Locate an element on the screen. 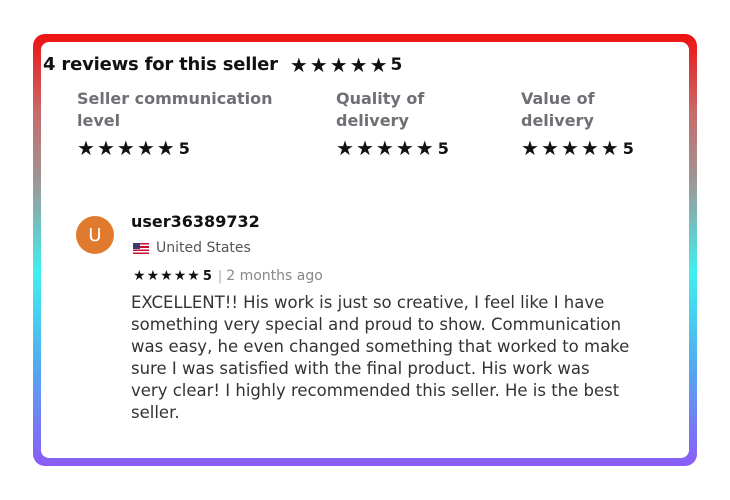 Image resolution: width=730 pixels, height=500 pixels. criterion-label: Value of delivery is located at coordinates (558, 109).